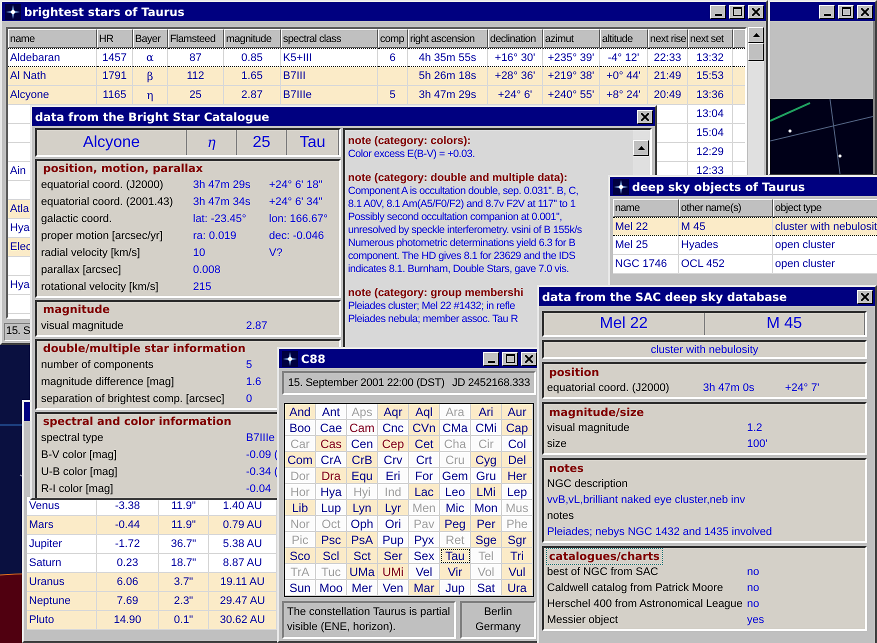 The width and height of the screenshot is (877, 643). I want to click on constellation-button: CVn, so click(424, 428).